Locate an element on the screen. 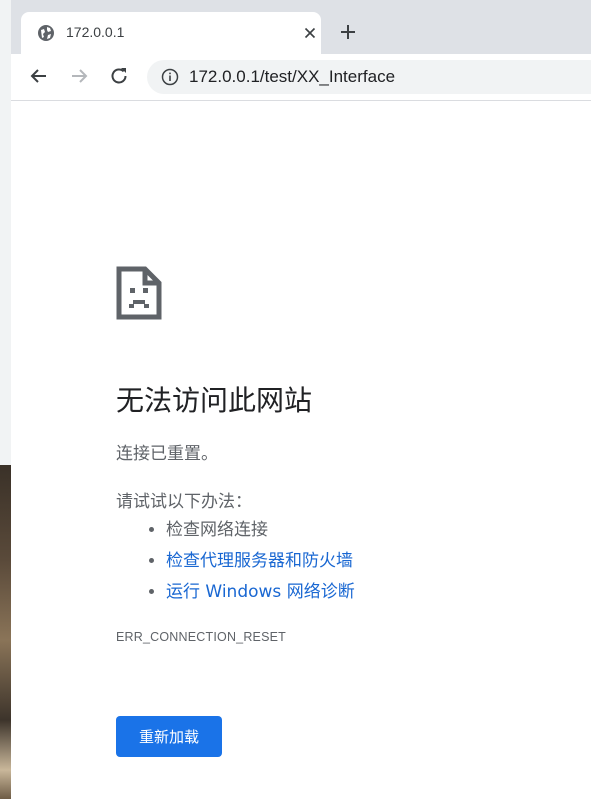 The width and height of the screenshot is (591, 799). tab-title: 172.0.0.1 is located at coordinates (95, 32).